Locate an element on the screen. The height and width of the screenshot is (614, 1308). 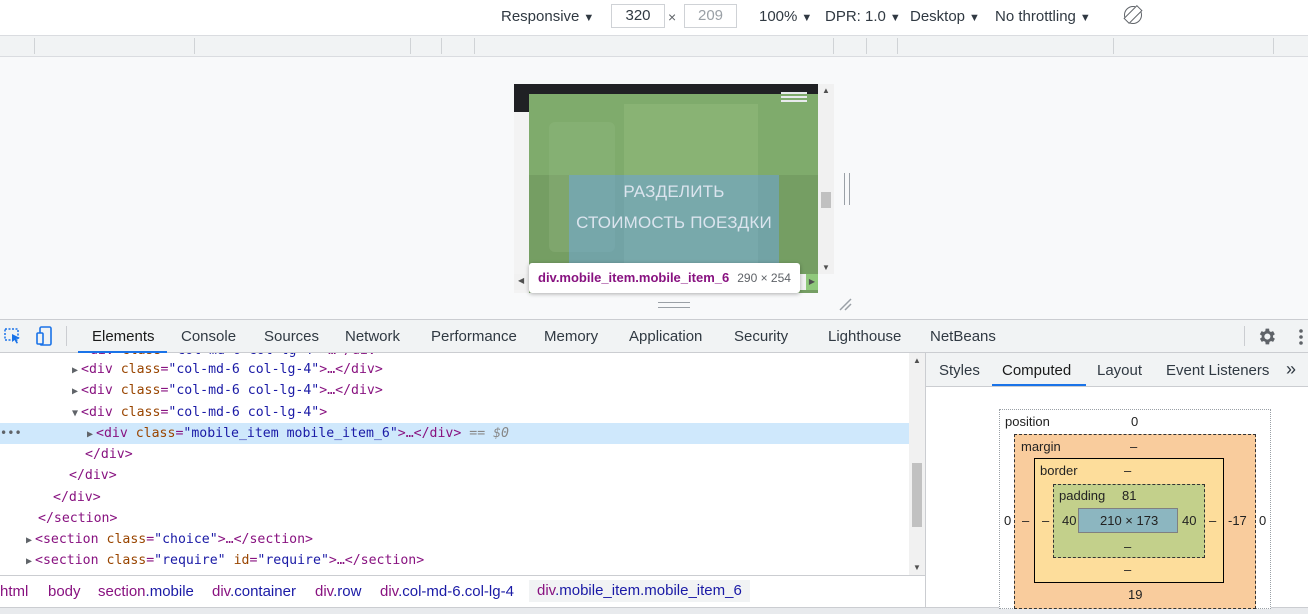
crumb-div-col: div.col-md-6.col-lg-4 is located at coordinates (447, 591).